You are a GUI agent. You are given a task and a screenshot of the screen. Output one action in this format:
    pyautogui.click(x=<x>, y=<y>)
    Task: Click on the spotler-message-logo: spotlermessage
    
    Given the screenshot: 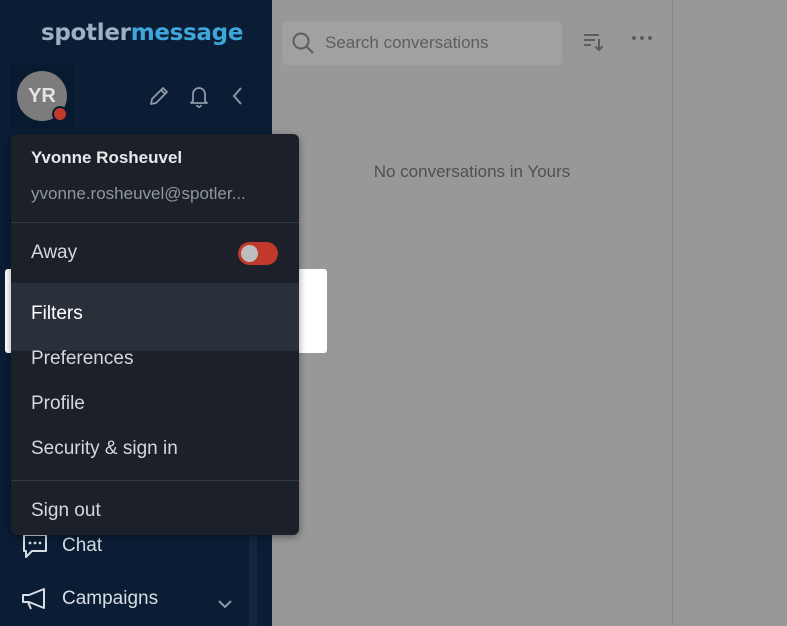 What is the action you would take?
    pyautogui.click(x=142, y=33)
    